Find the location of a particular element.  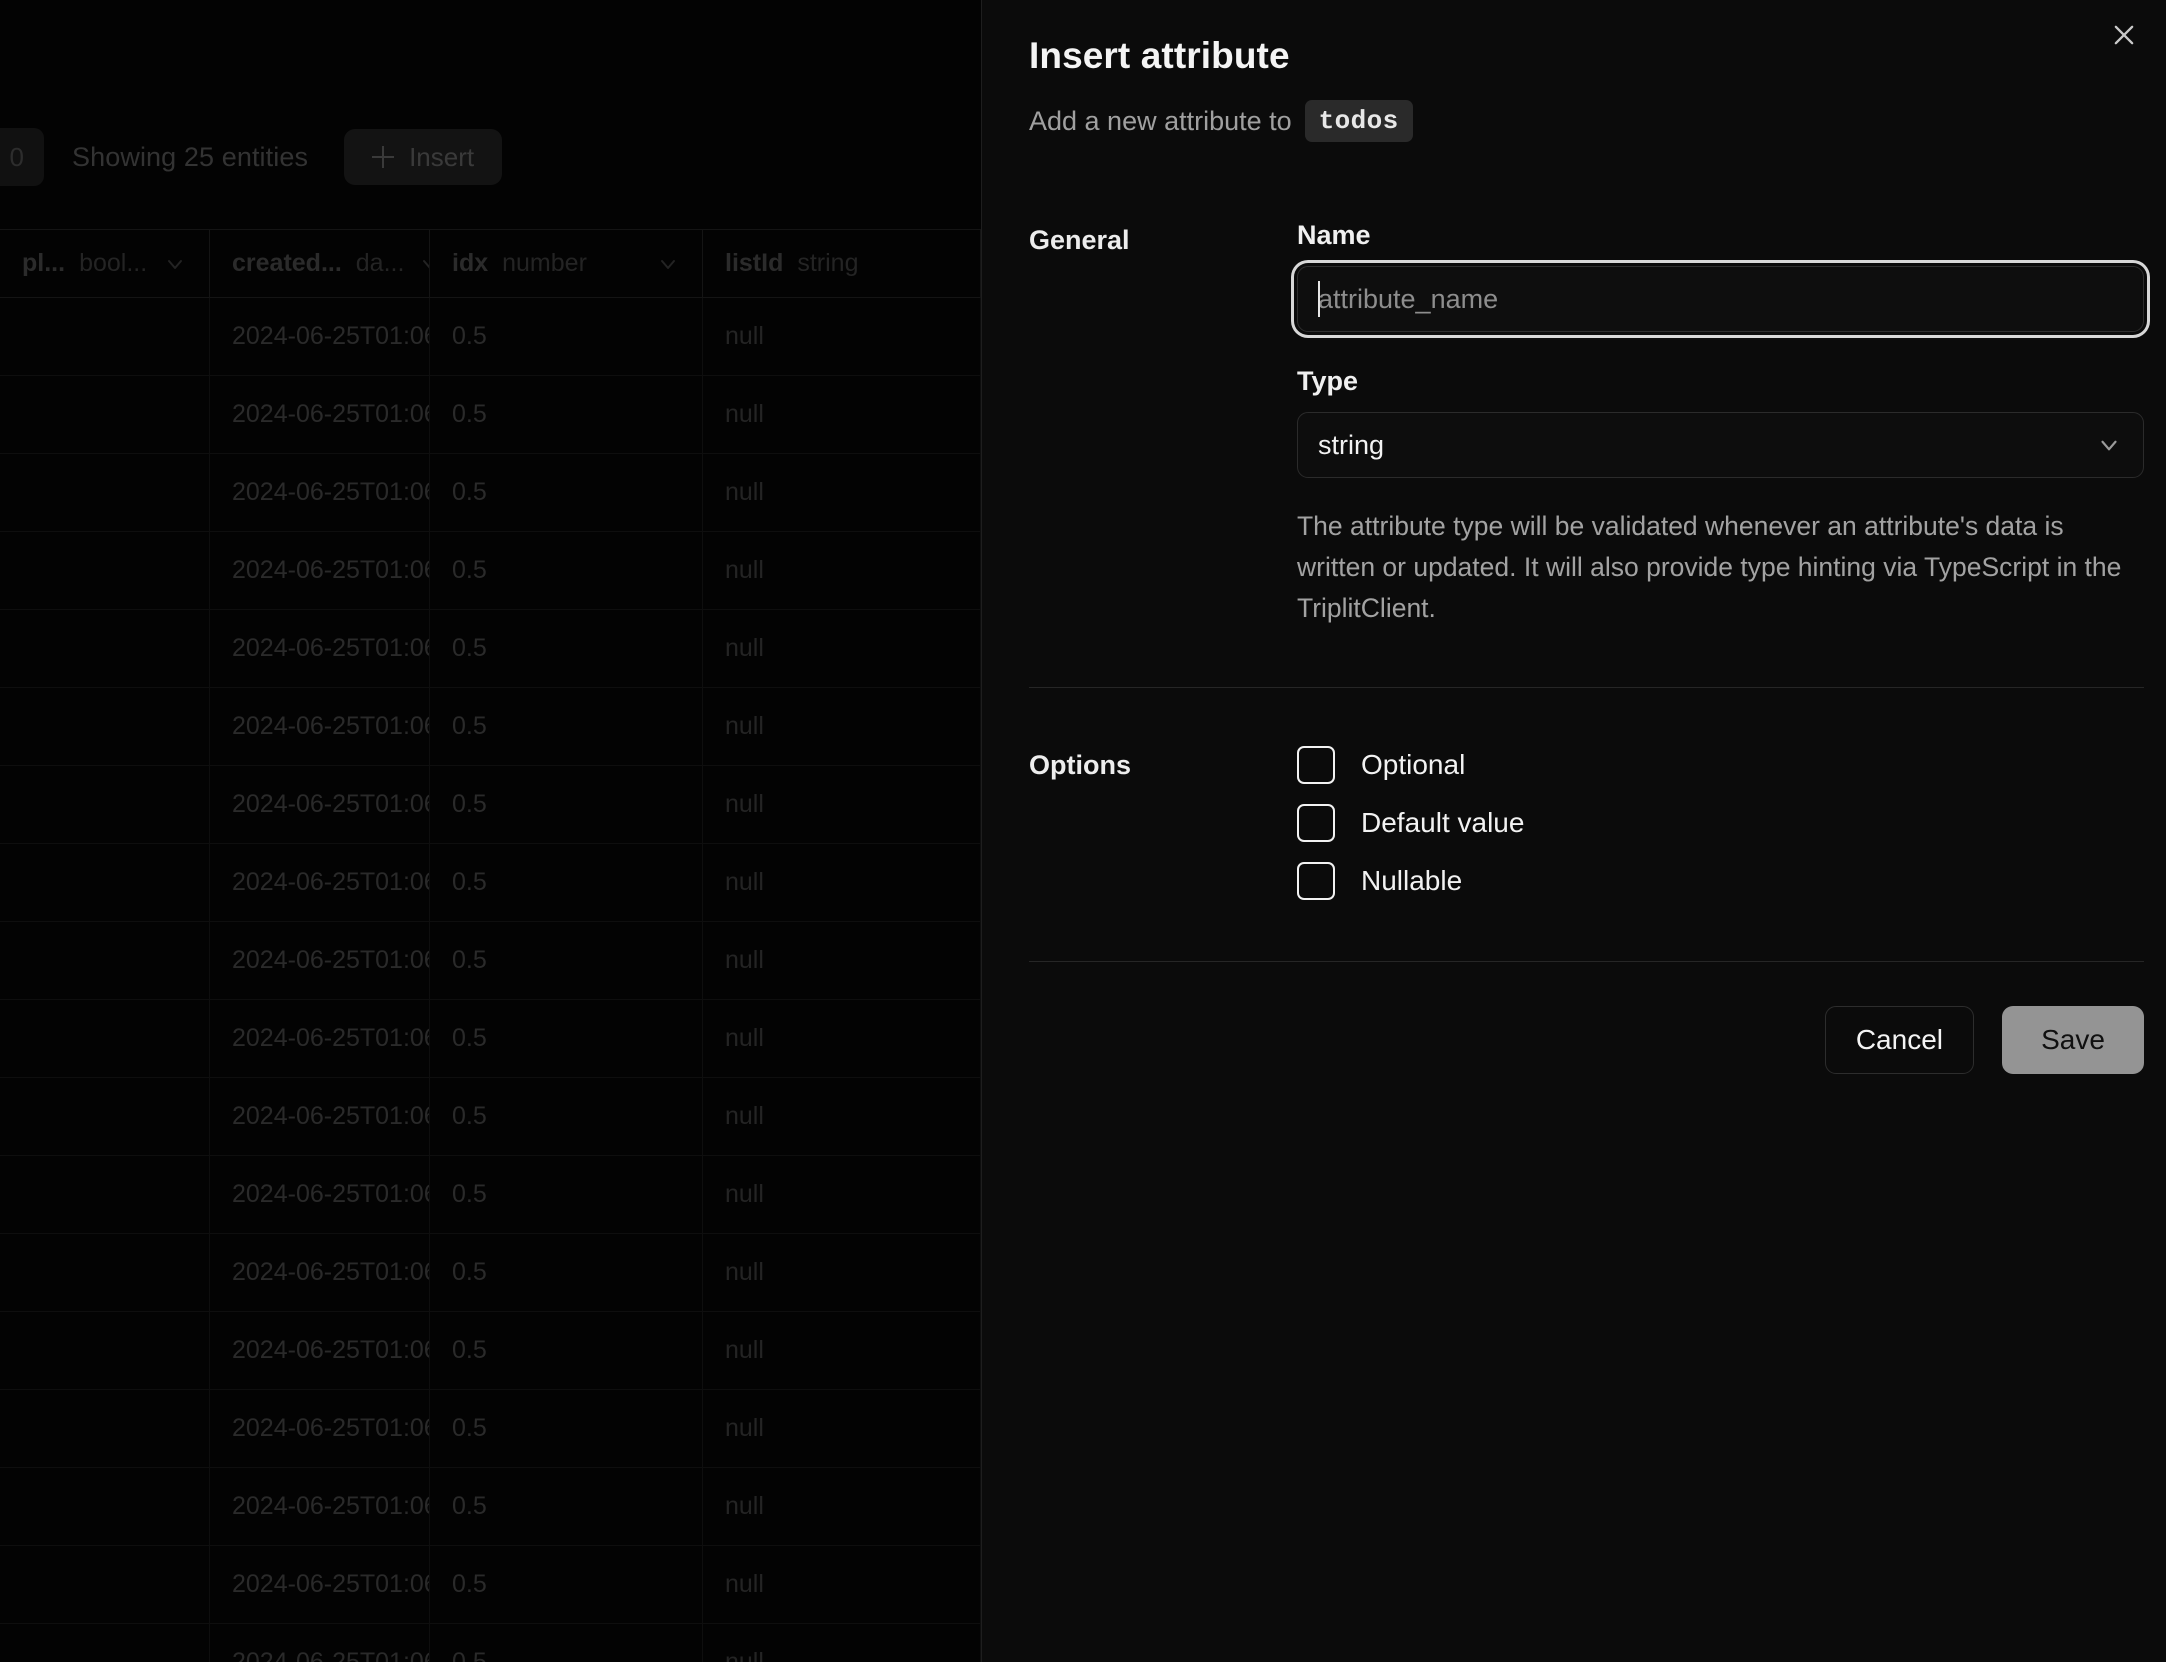

option-checkbox-row: Nullable is located at coordinates (1720, 881).